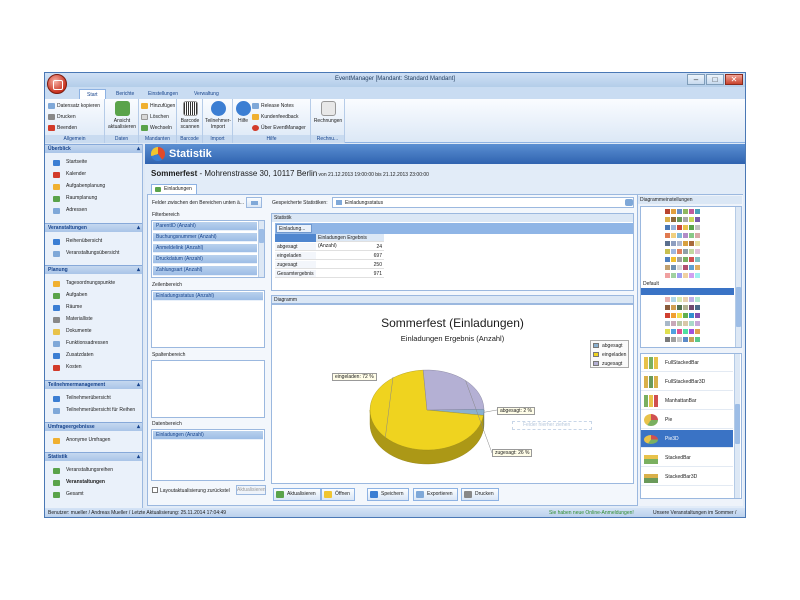  Describe the element at coordinates (243, 117) in the screenshot. I see `help-button: Hilfe` at that location.